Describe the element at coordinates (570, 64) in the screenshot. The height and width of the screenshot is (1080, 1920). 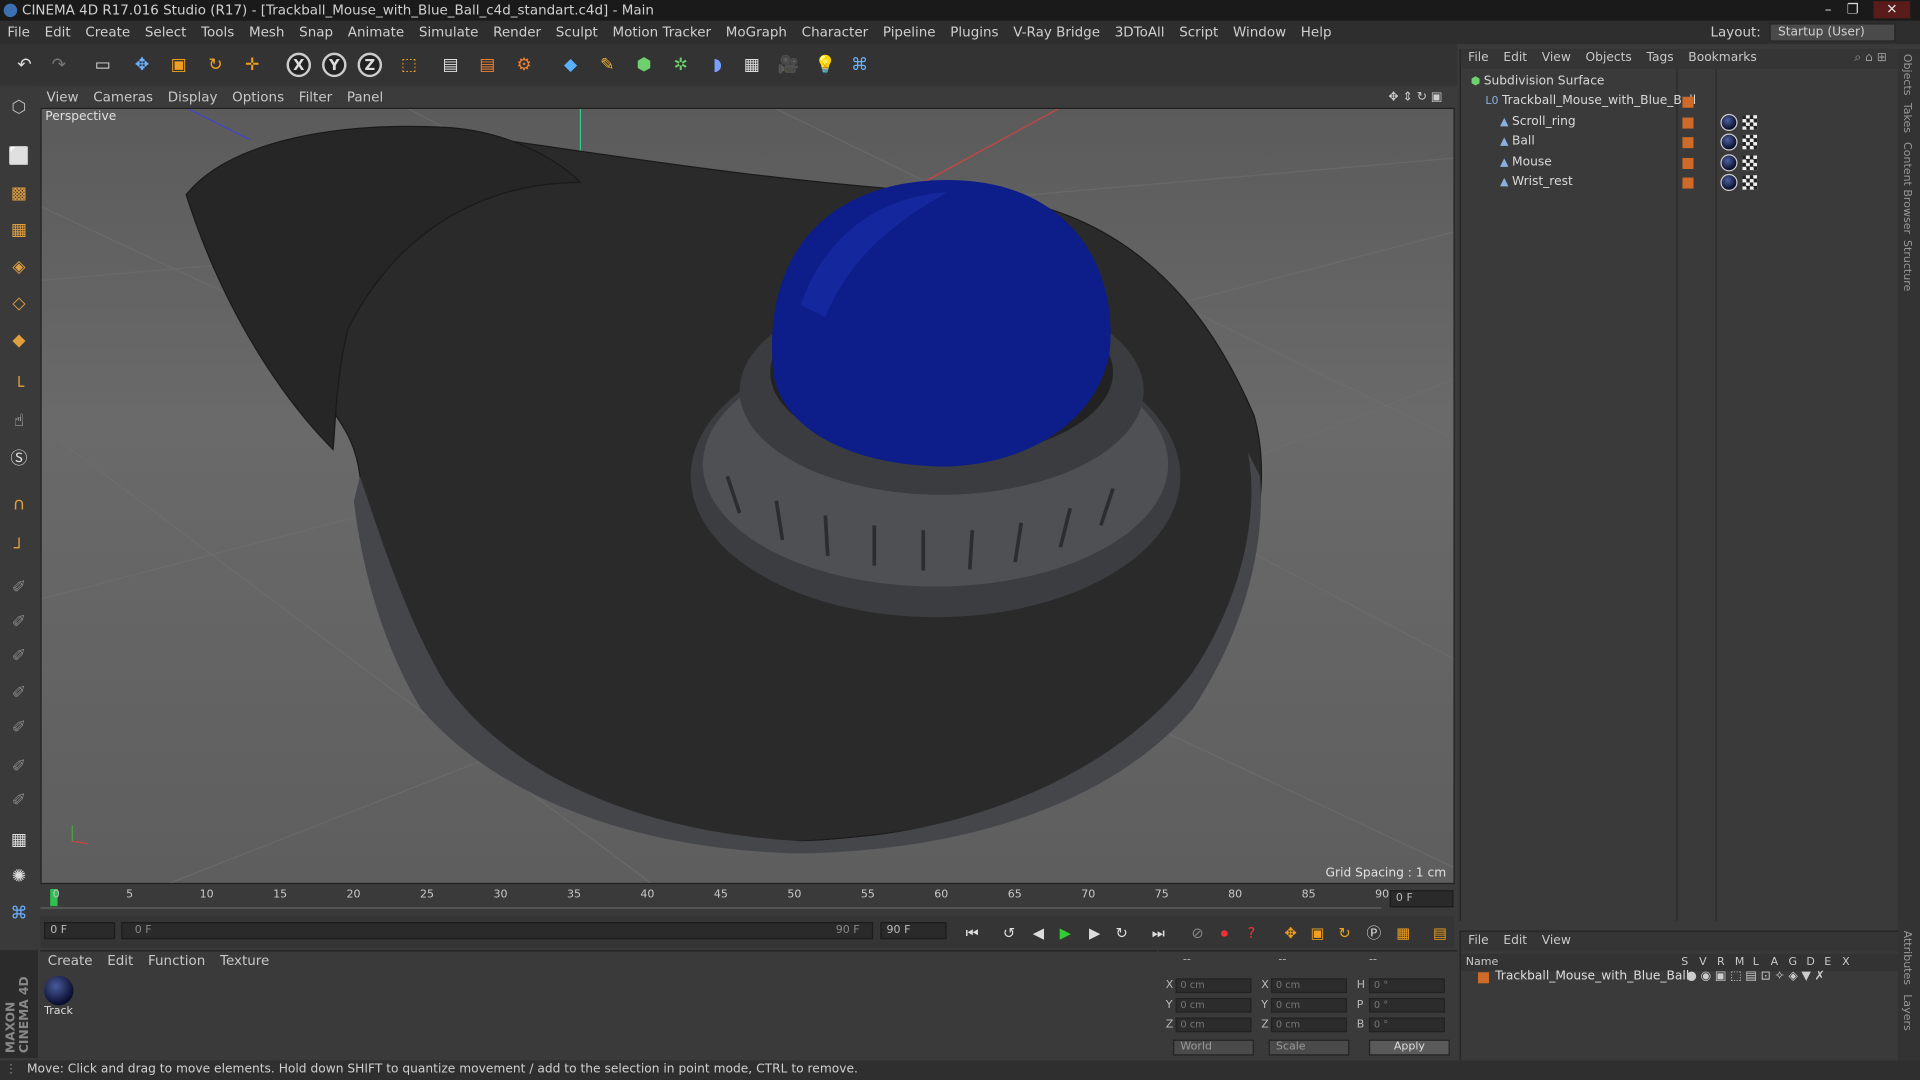
I see `cube-object-icon: ◆` at that location.